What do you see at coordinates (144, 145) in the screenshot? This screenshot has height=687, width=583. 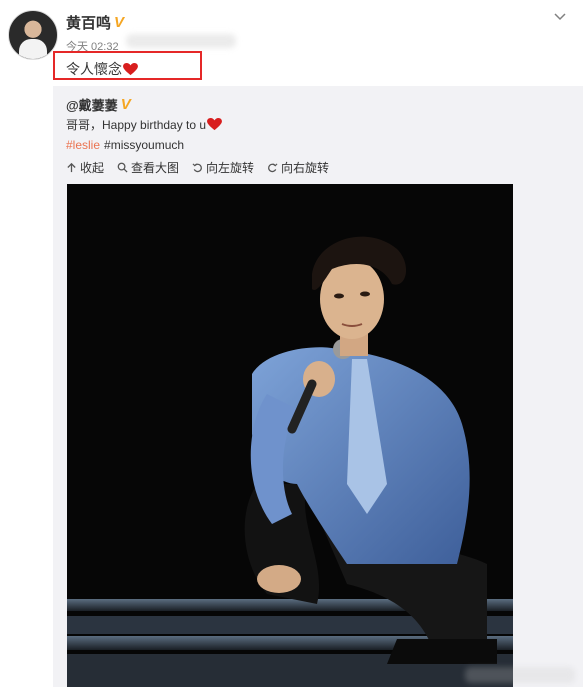 I see `hashtag-missyoumuch: #missyoumuch` at bounding box center [144, 145].